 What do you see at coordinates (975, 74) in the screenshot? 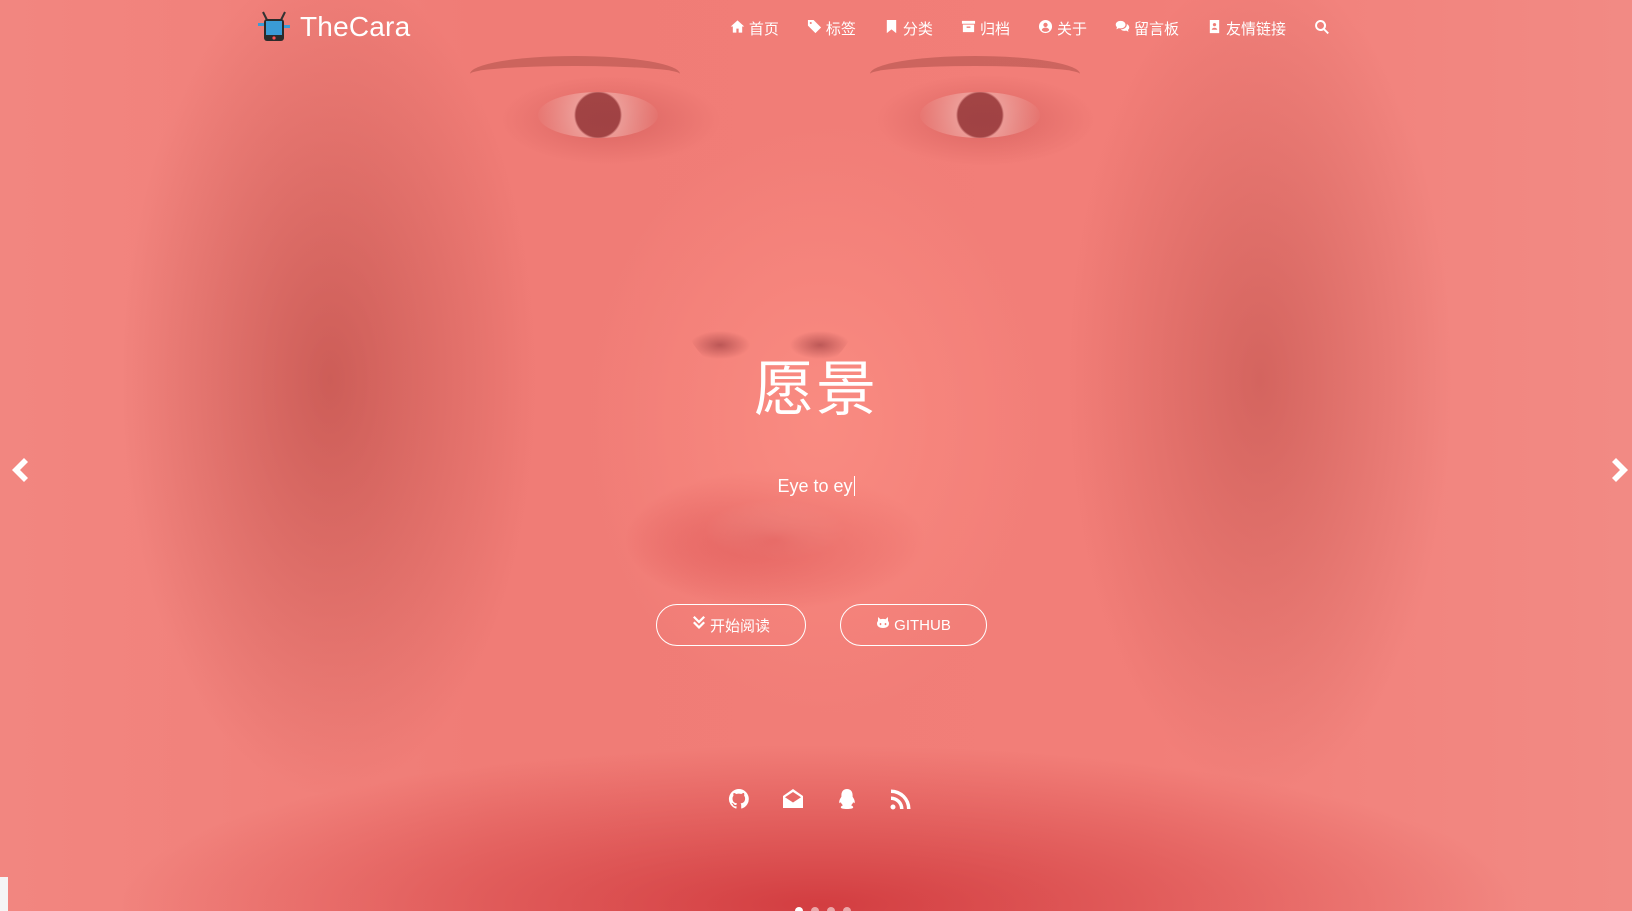
I see `brow-right` at bounding box center [975, 74].